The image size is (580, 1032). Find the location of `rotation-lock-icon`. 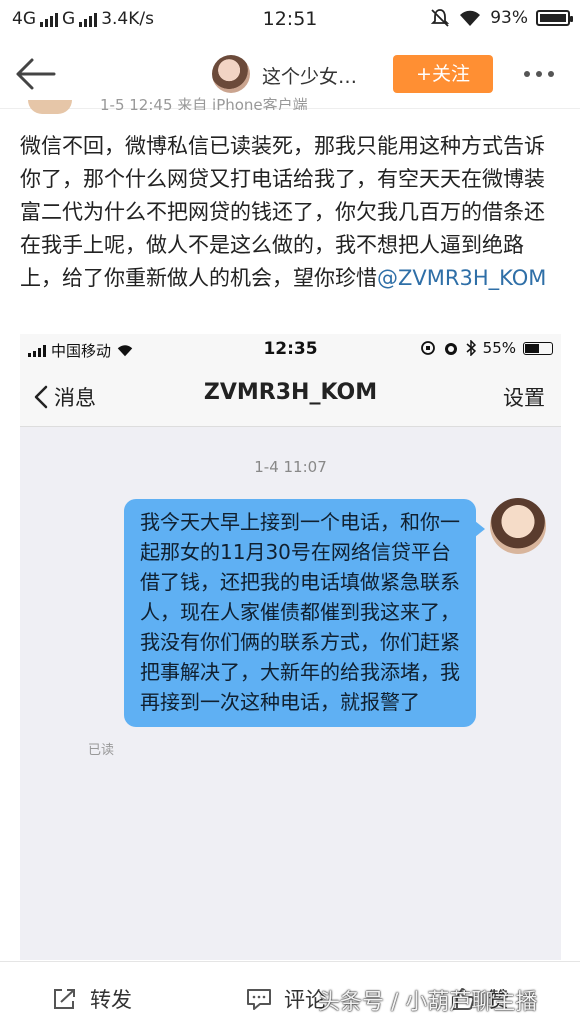

rotation-lock-icon is located at coordinates (427, 348).